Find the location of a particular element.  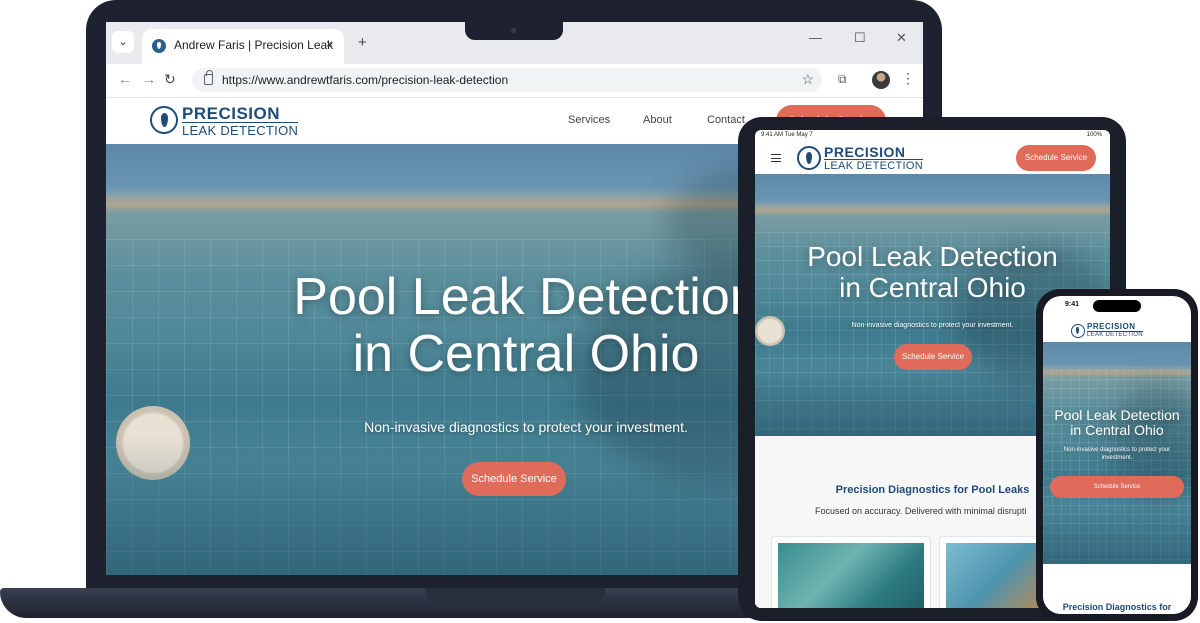

phone-hero-schedule-button: Schedule Service is located at coordinates (1117, 487).